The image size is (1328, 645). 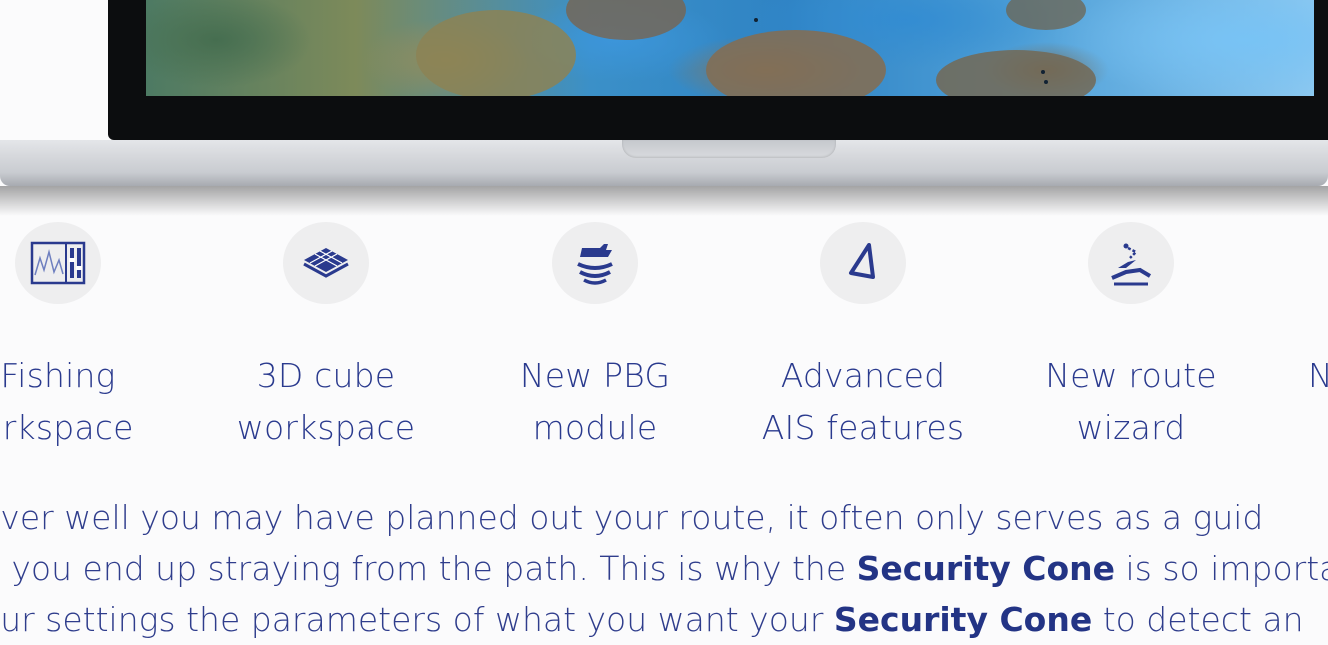 I want to click on feature-ais-features: Advanced AIS features, so click(x=863, y=338).